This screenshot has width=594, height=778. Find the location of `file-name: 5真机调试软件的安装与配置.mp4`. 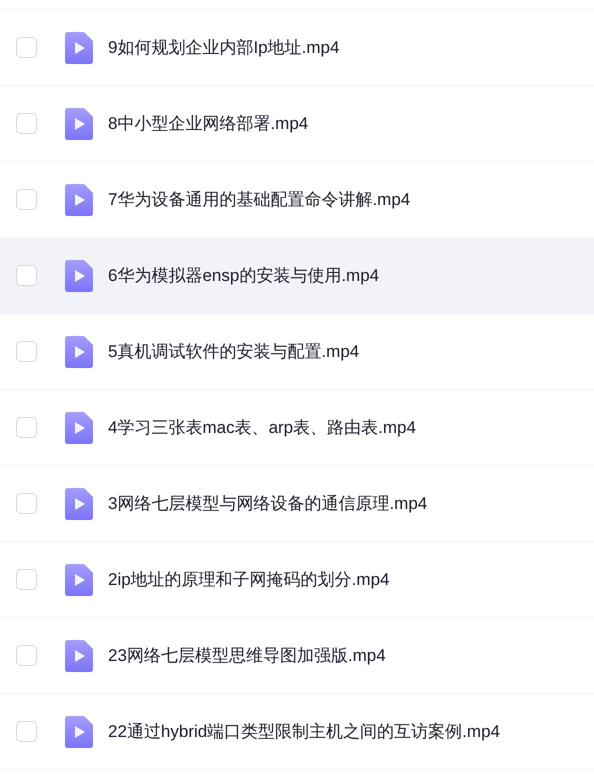

file-name: 5真机调试软件的安装与配置.mp4 is located at coordinates (234, 351).